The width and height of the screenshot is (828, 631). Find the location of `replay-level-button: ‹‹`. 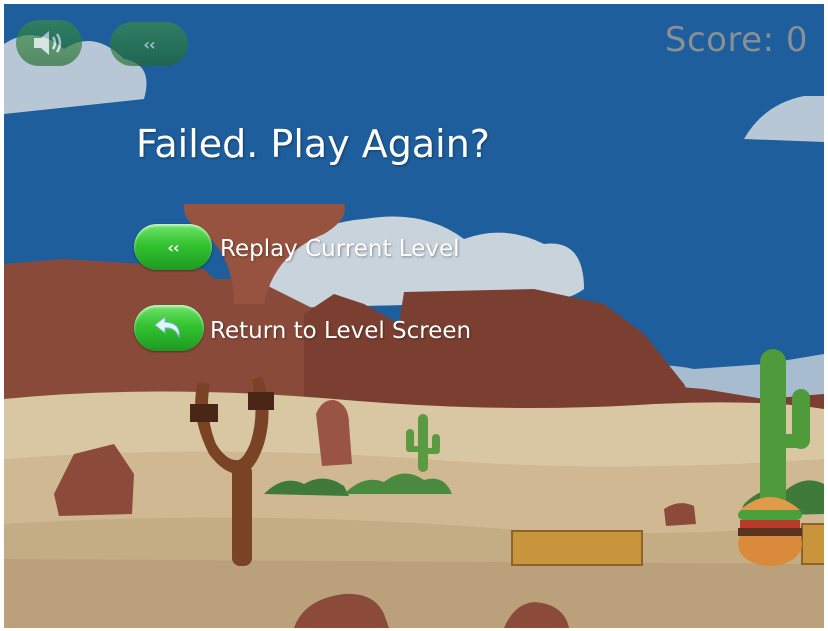

replay-level-button: ‹‹ is located at coordinates (173, 247).